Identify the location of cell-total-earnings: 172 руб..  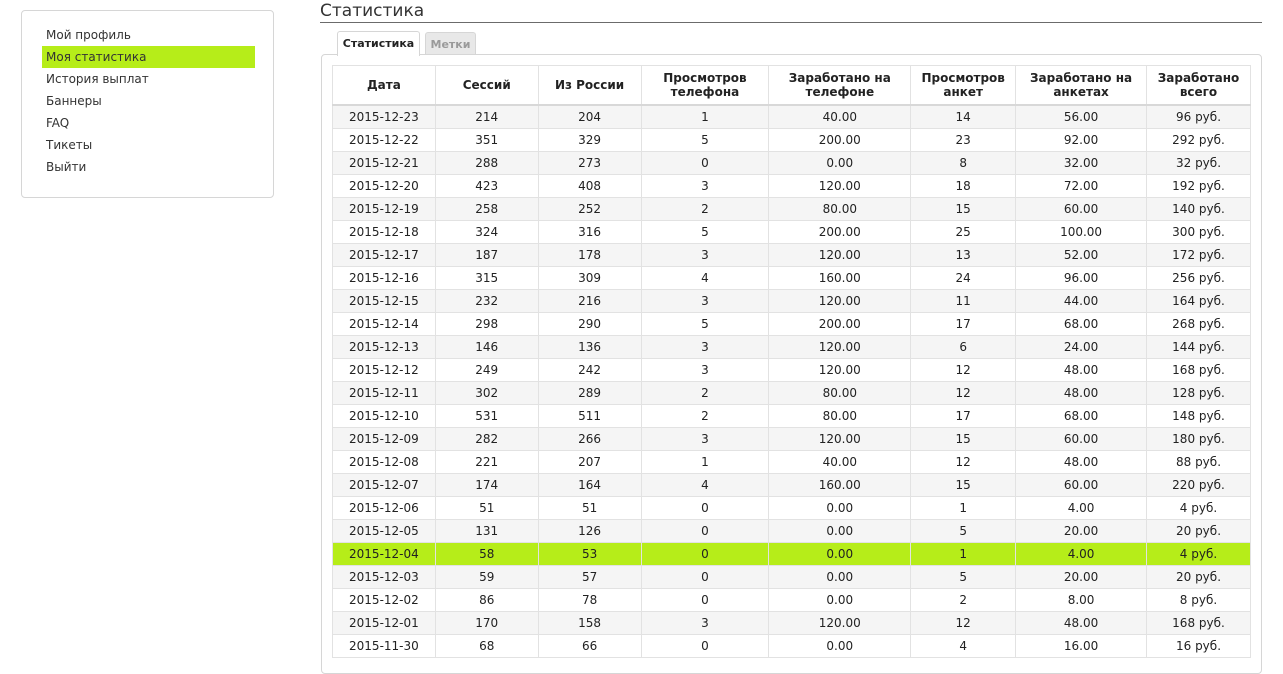
(1198, 255).